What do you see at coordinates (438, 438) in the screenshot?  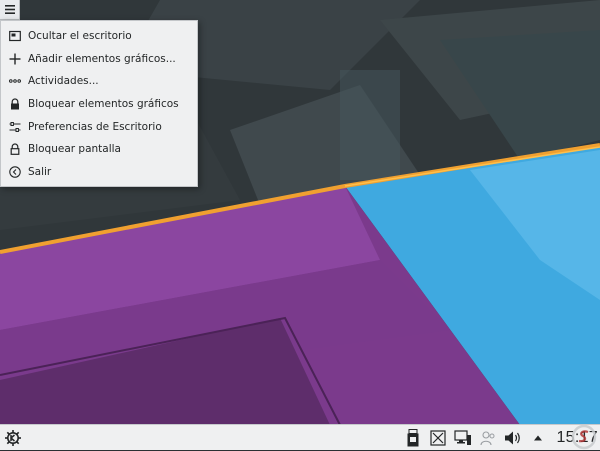 I see `screenshot-icon` at bounding box center [438, 438].